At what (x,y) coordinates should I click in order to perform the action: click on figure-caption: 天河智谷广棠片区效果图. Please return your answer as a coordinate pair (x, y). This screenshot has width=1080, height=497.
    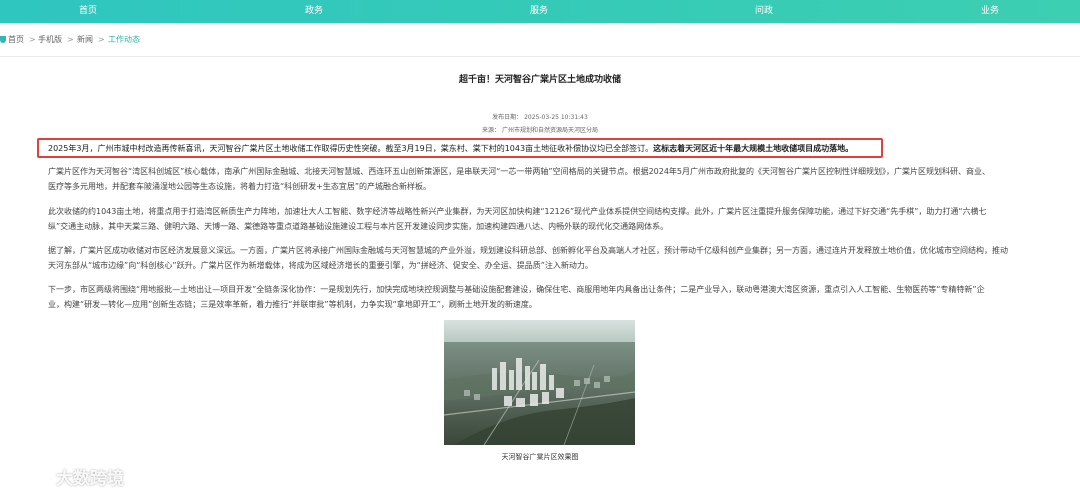
    Looking at the image, I should click on (540, 457).